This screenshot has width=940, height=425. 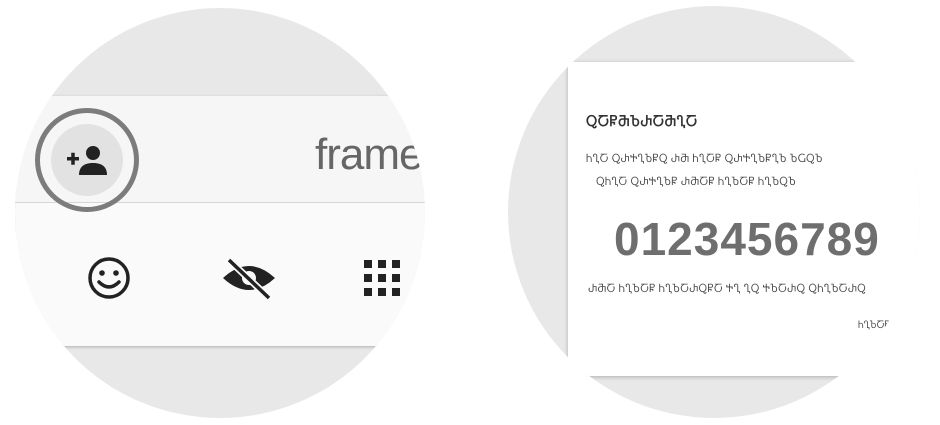 I want to click on visibility-off-icon, so click(x=249, y=279).